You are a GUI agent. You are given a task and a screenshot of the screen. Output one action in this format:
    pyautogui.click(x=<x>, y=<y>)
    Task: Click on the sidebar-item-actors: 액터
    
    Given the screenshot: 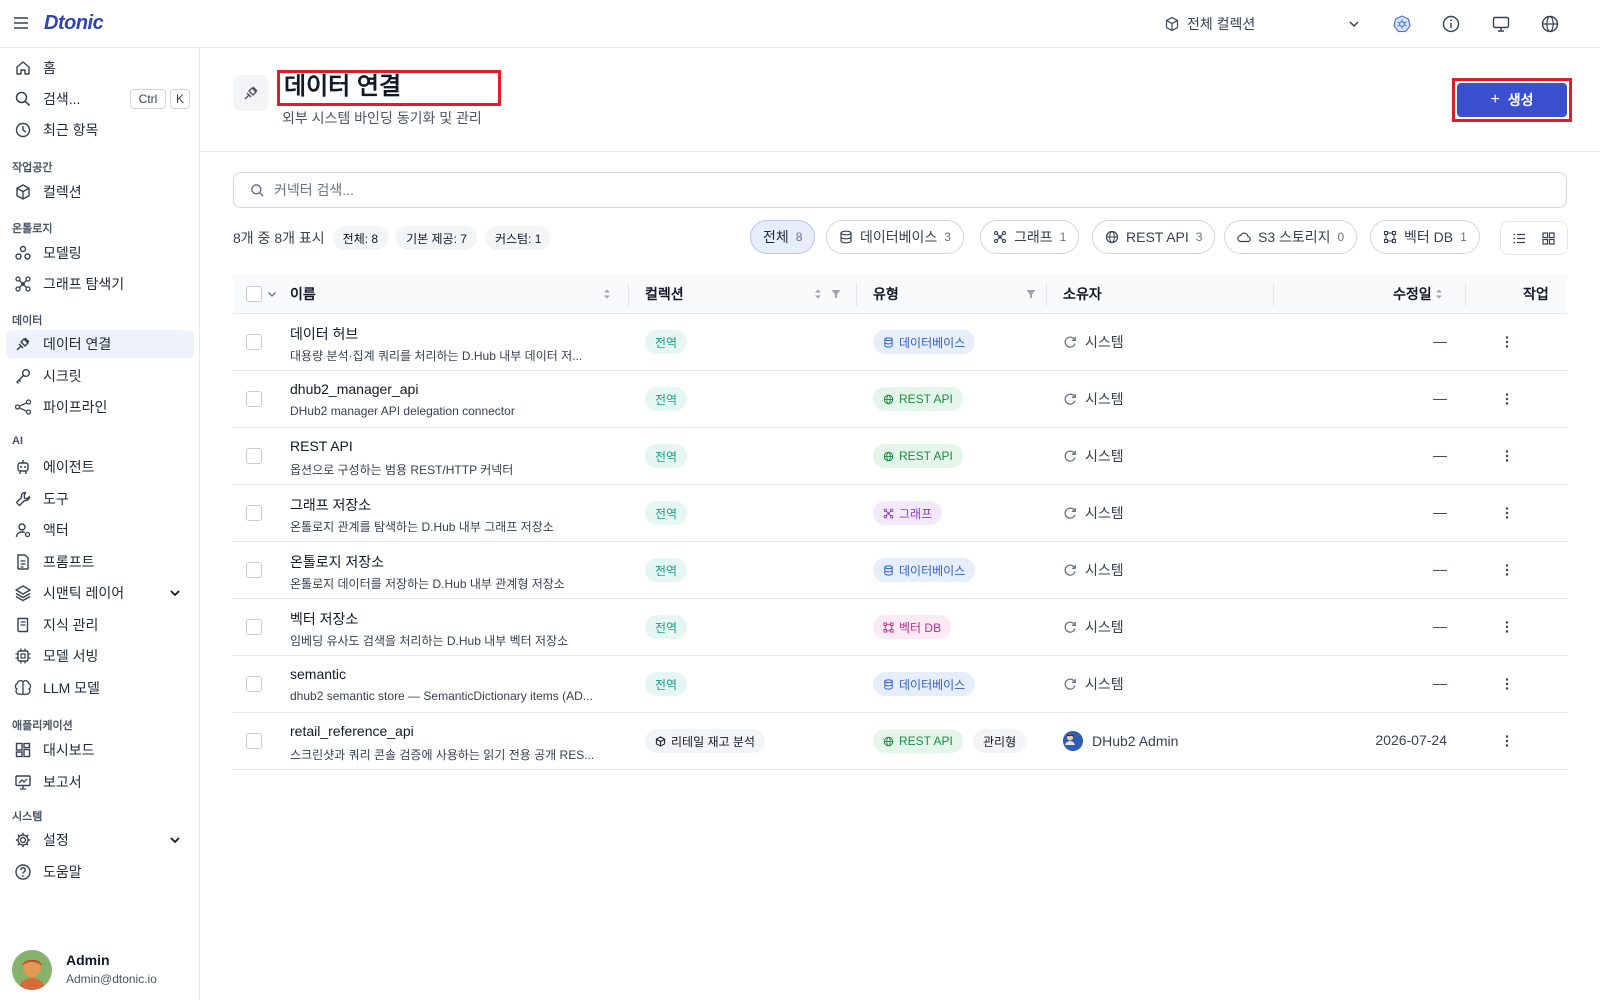 What is the action you would take?
    pyautogui.click(x=100, y=530)
    